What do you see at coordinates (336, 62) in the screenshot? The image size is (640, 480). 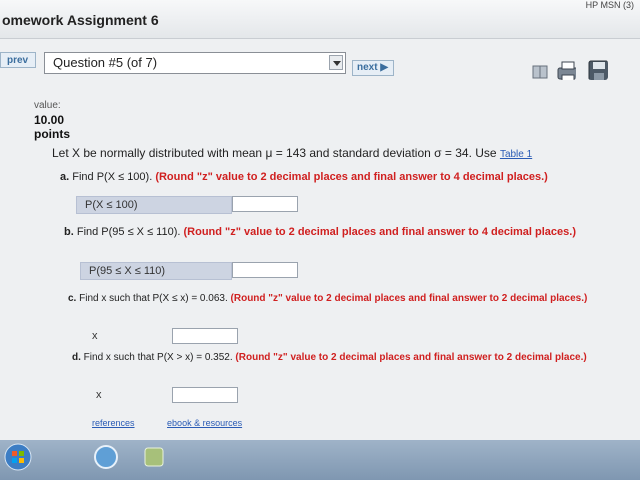 I see `chevron-down-icon` at bounding box center [336, 62].